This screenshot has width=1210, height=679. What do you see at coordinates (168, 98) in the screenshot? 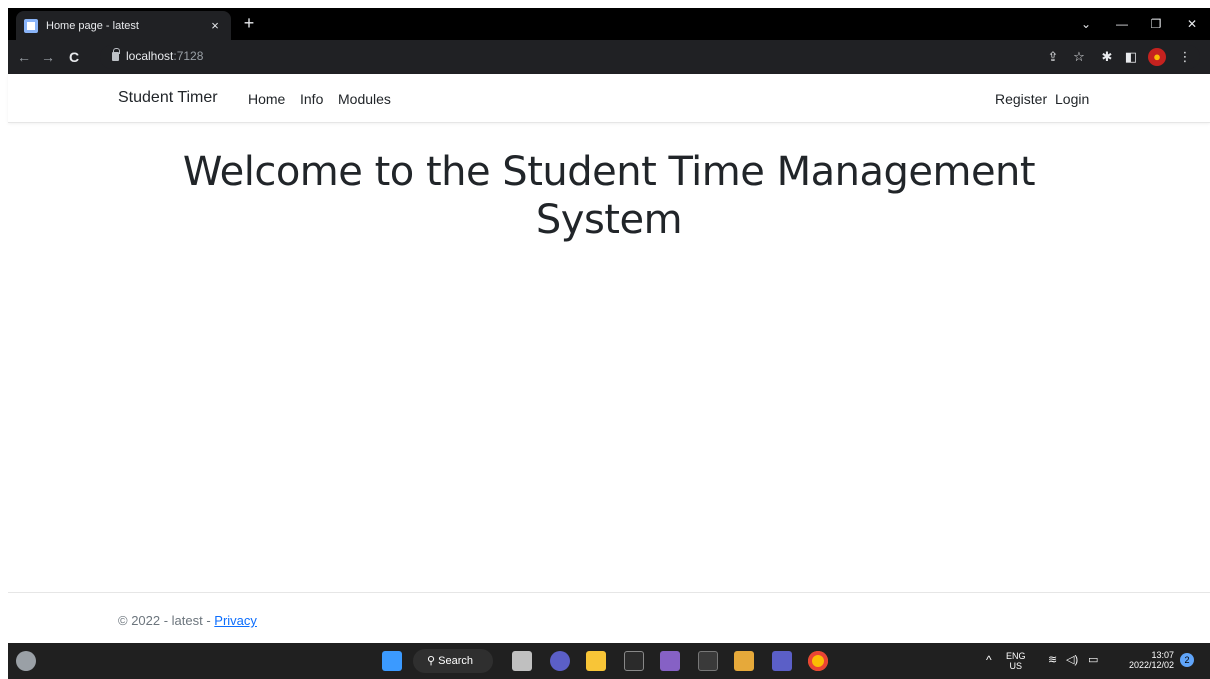
I see `site-brand-link: Student Timer` at bounding box center [168, 98].